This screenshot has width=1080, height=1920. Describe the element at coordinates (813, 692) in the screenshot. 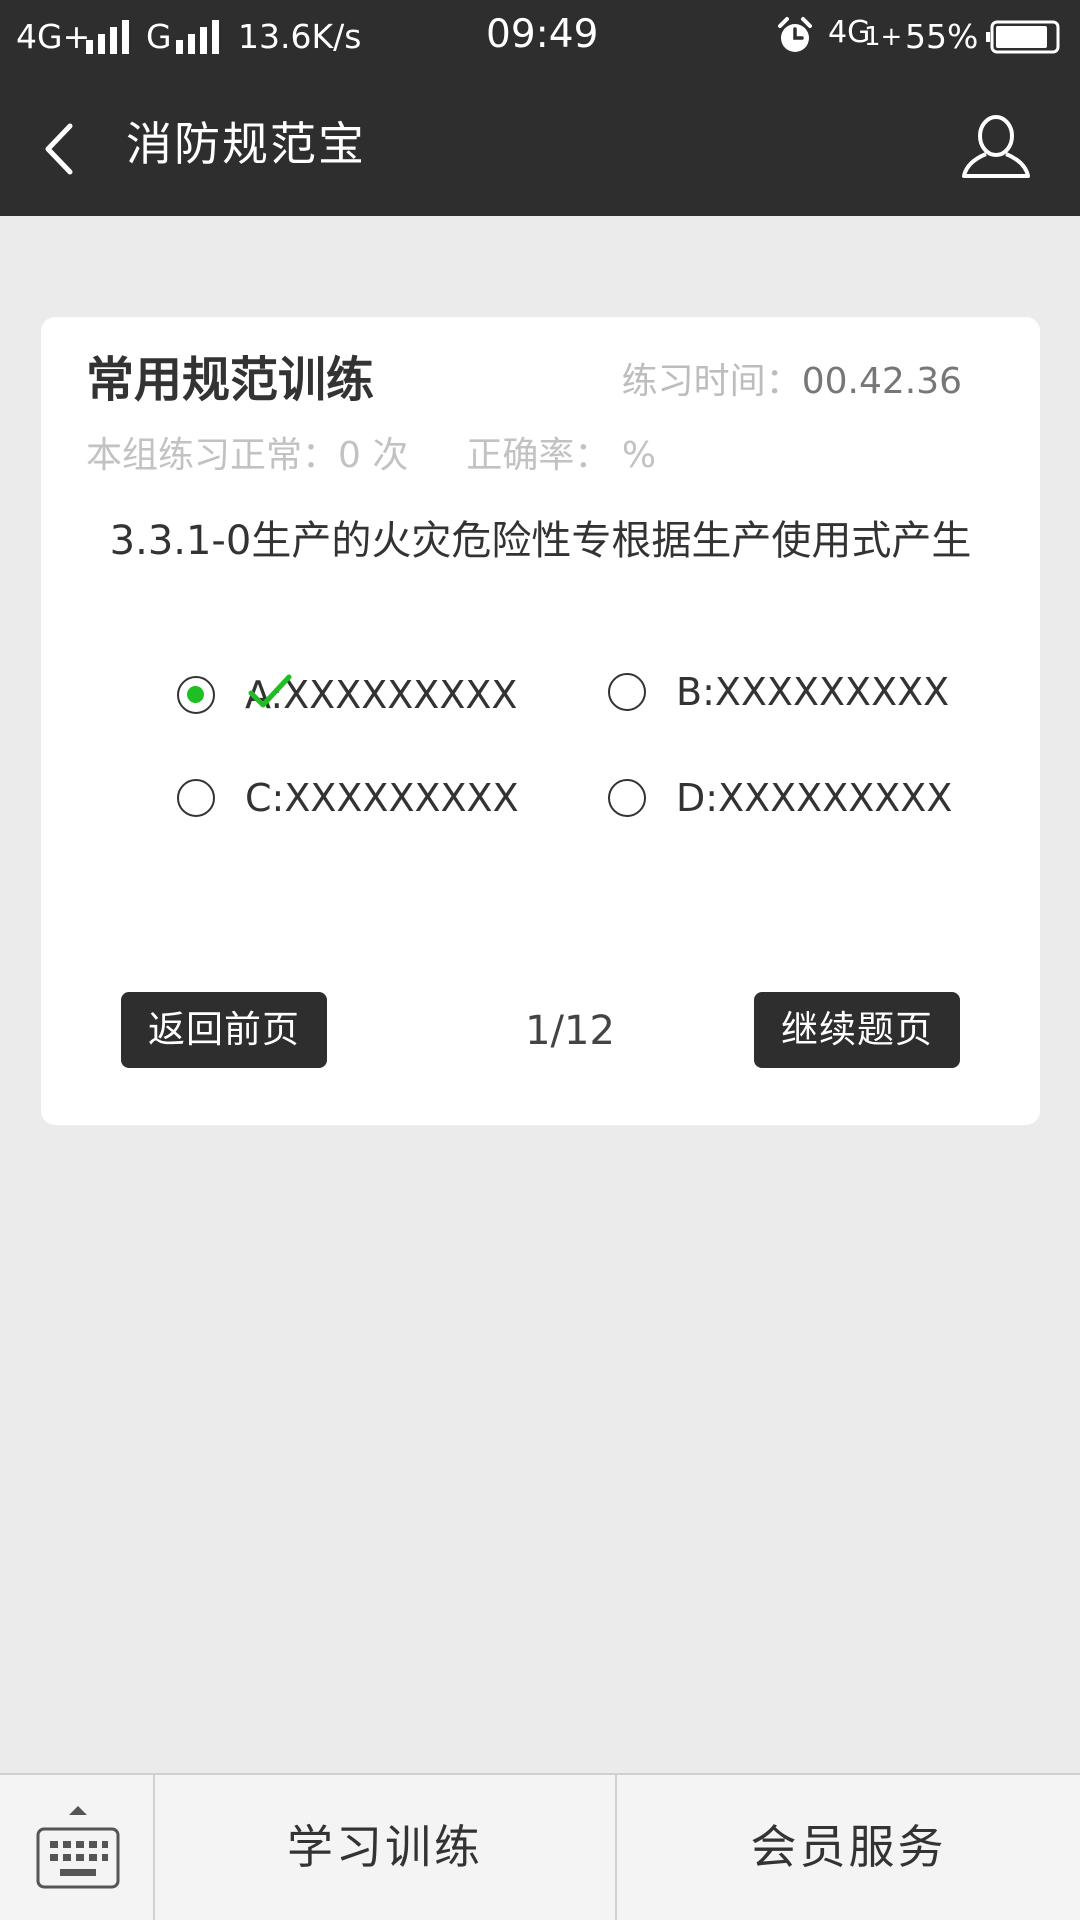

I see `option-b-label: B:XXXXXXXXX` at that location.